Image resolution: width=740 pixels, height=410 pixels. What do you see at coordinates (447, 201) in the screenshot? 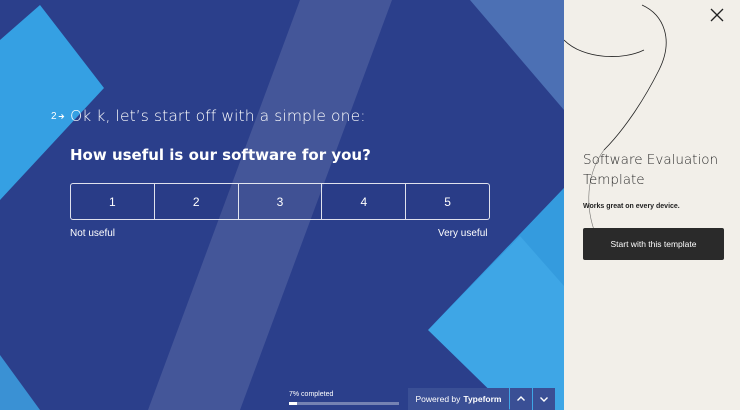
I see `rating-option-5: 5` at bounding box center [447, 201].